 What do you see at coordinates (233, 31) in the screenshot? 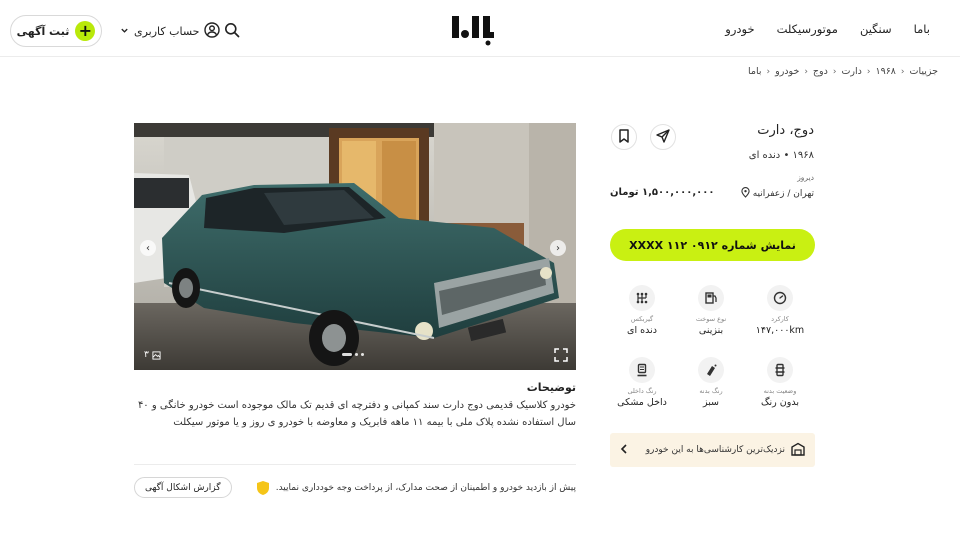
I see `search-icon` at bounding box center [233, 31].